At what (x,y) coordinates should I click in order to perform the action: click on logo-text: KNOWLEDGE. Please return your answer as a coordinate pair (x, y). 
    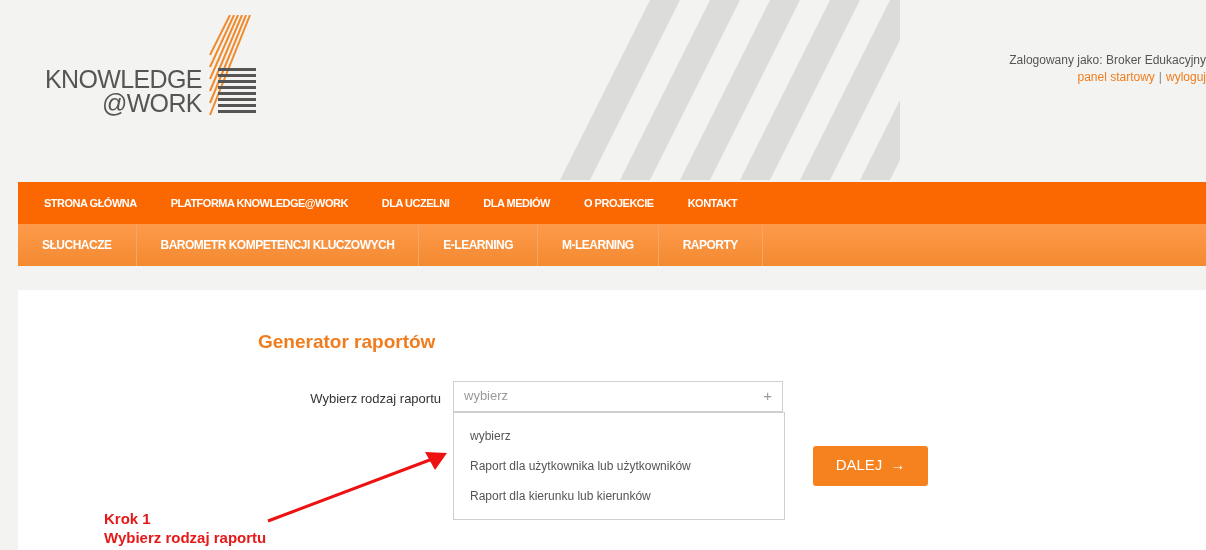
    Looking at the image, I should click on (123, 79).